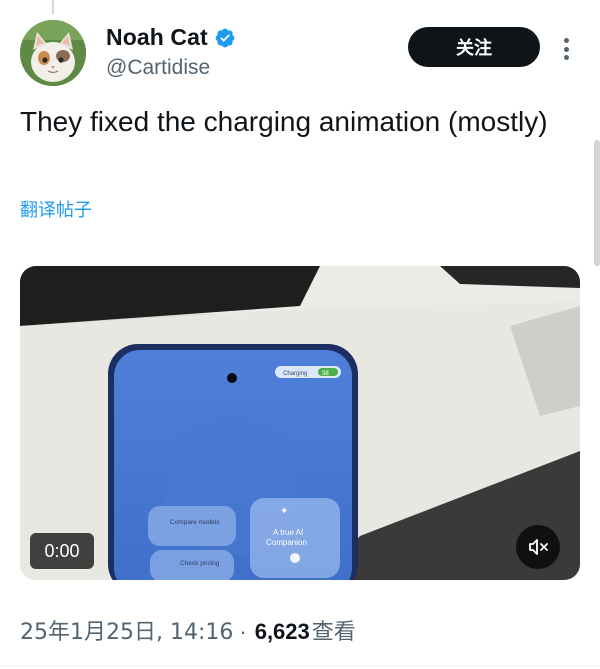 This screenshot has height=669, width=600. What do you see at coordinates (288, 532) in the screenshot?
I see `ai-line1-text: A true AI` at bounding box center [288, 532].